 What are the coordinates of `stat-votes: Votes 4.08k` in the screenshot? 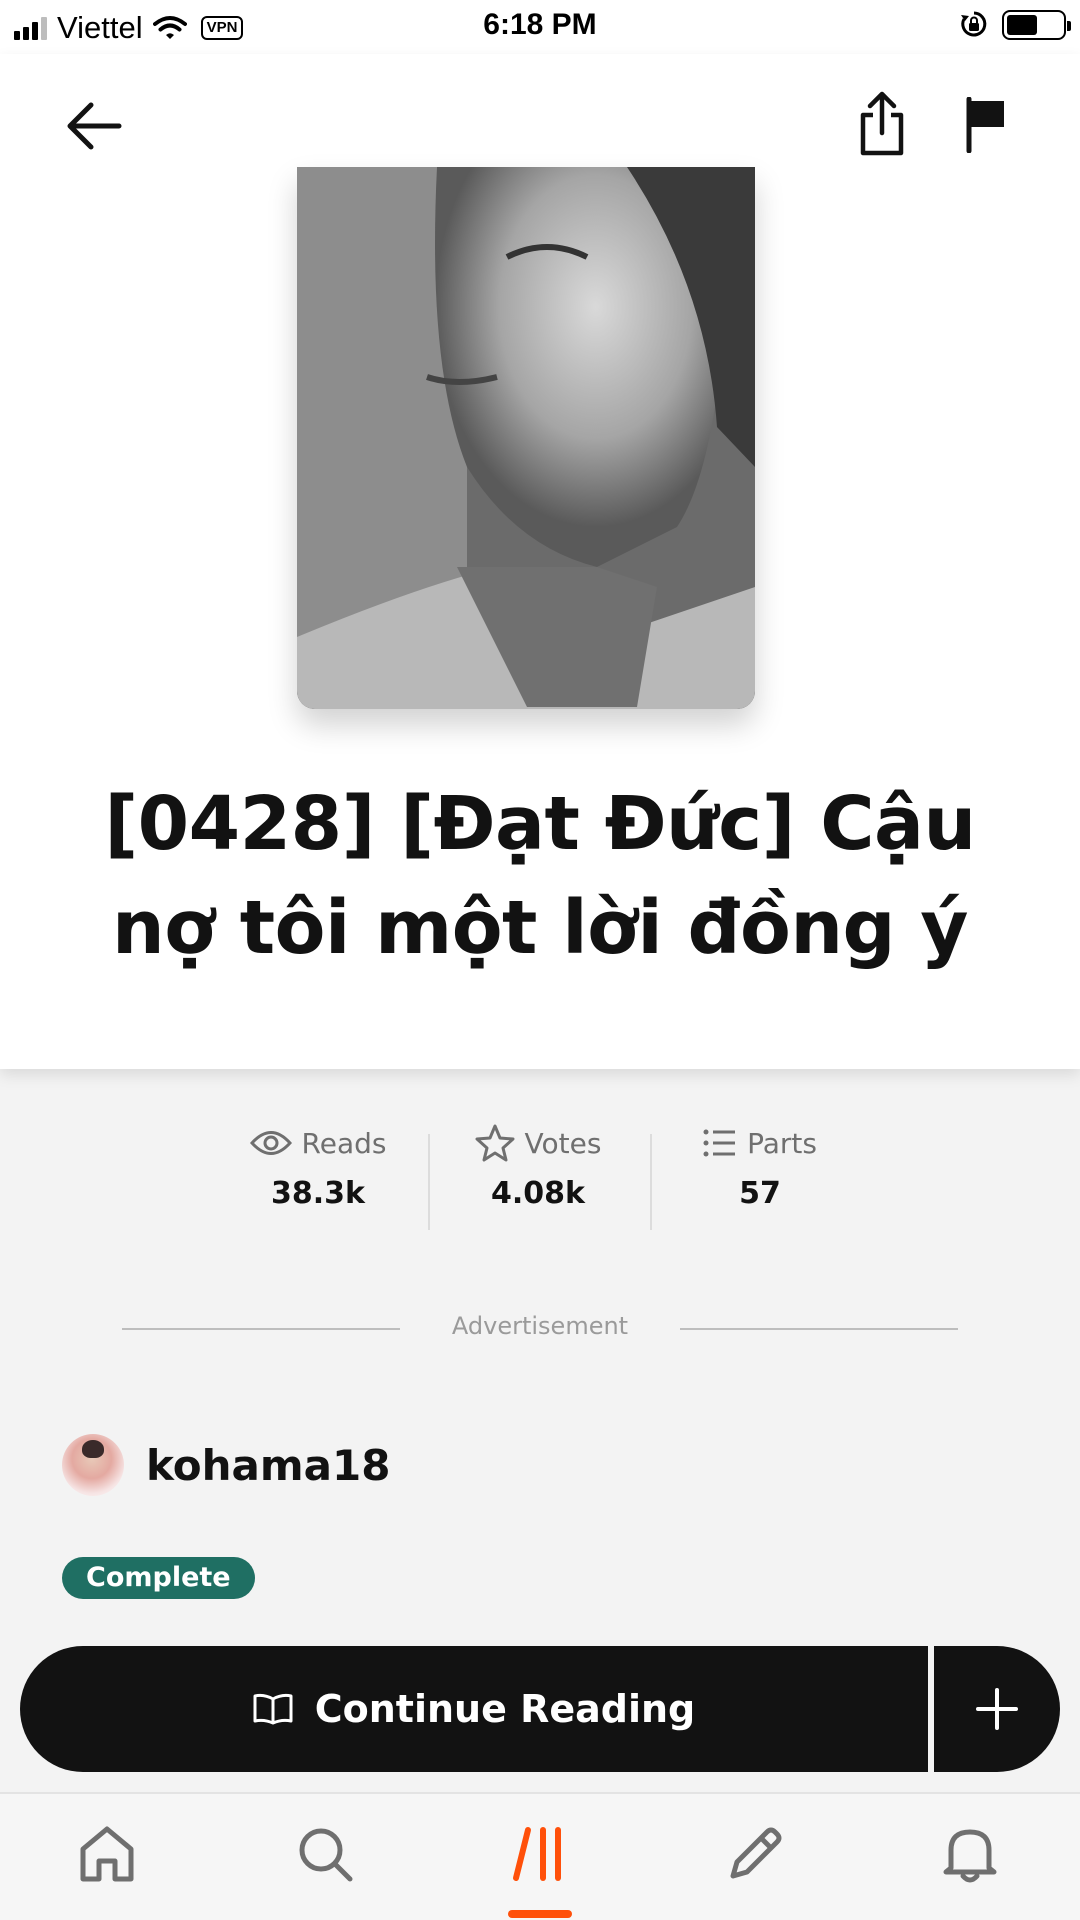 It's located at (538, 1165).